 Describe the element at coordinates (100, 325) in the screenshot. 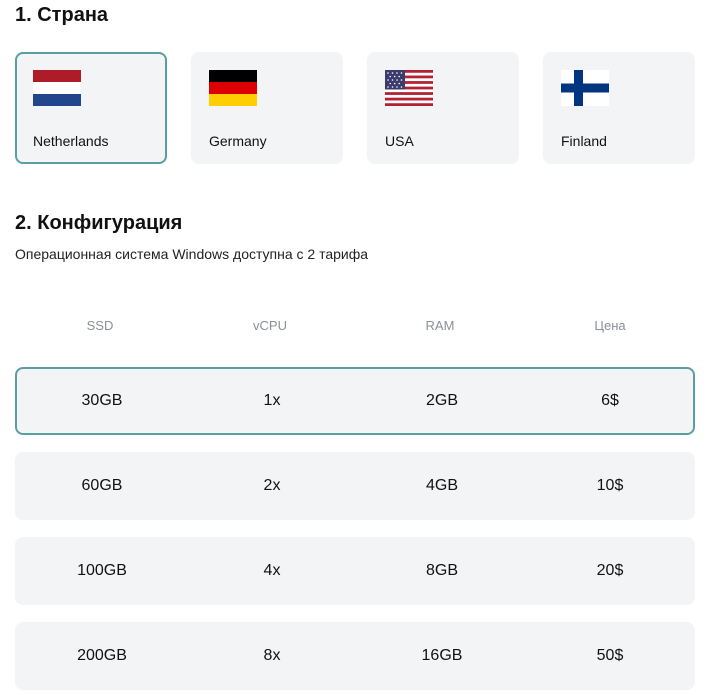

I see `column-header-ssd: SSD` at that location.